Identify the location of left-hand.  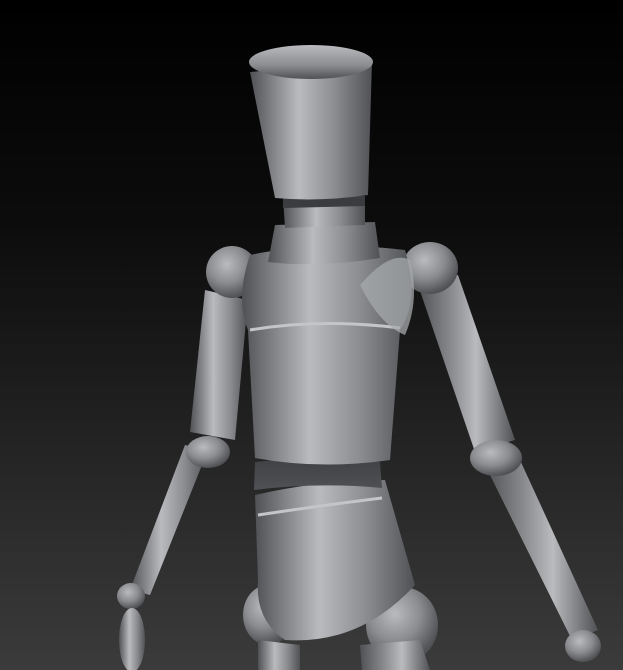
(132, 639).